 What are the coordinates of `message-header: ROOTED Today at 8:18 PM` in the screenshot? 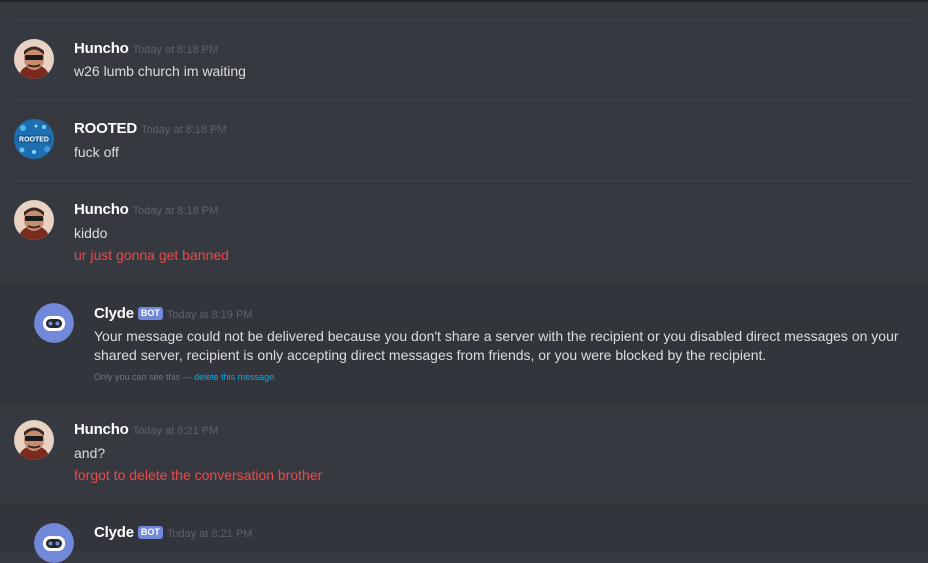 It's located at (150, 129).